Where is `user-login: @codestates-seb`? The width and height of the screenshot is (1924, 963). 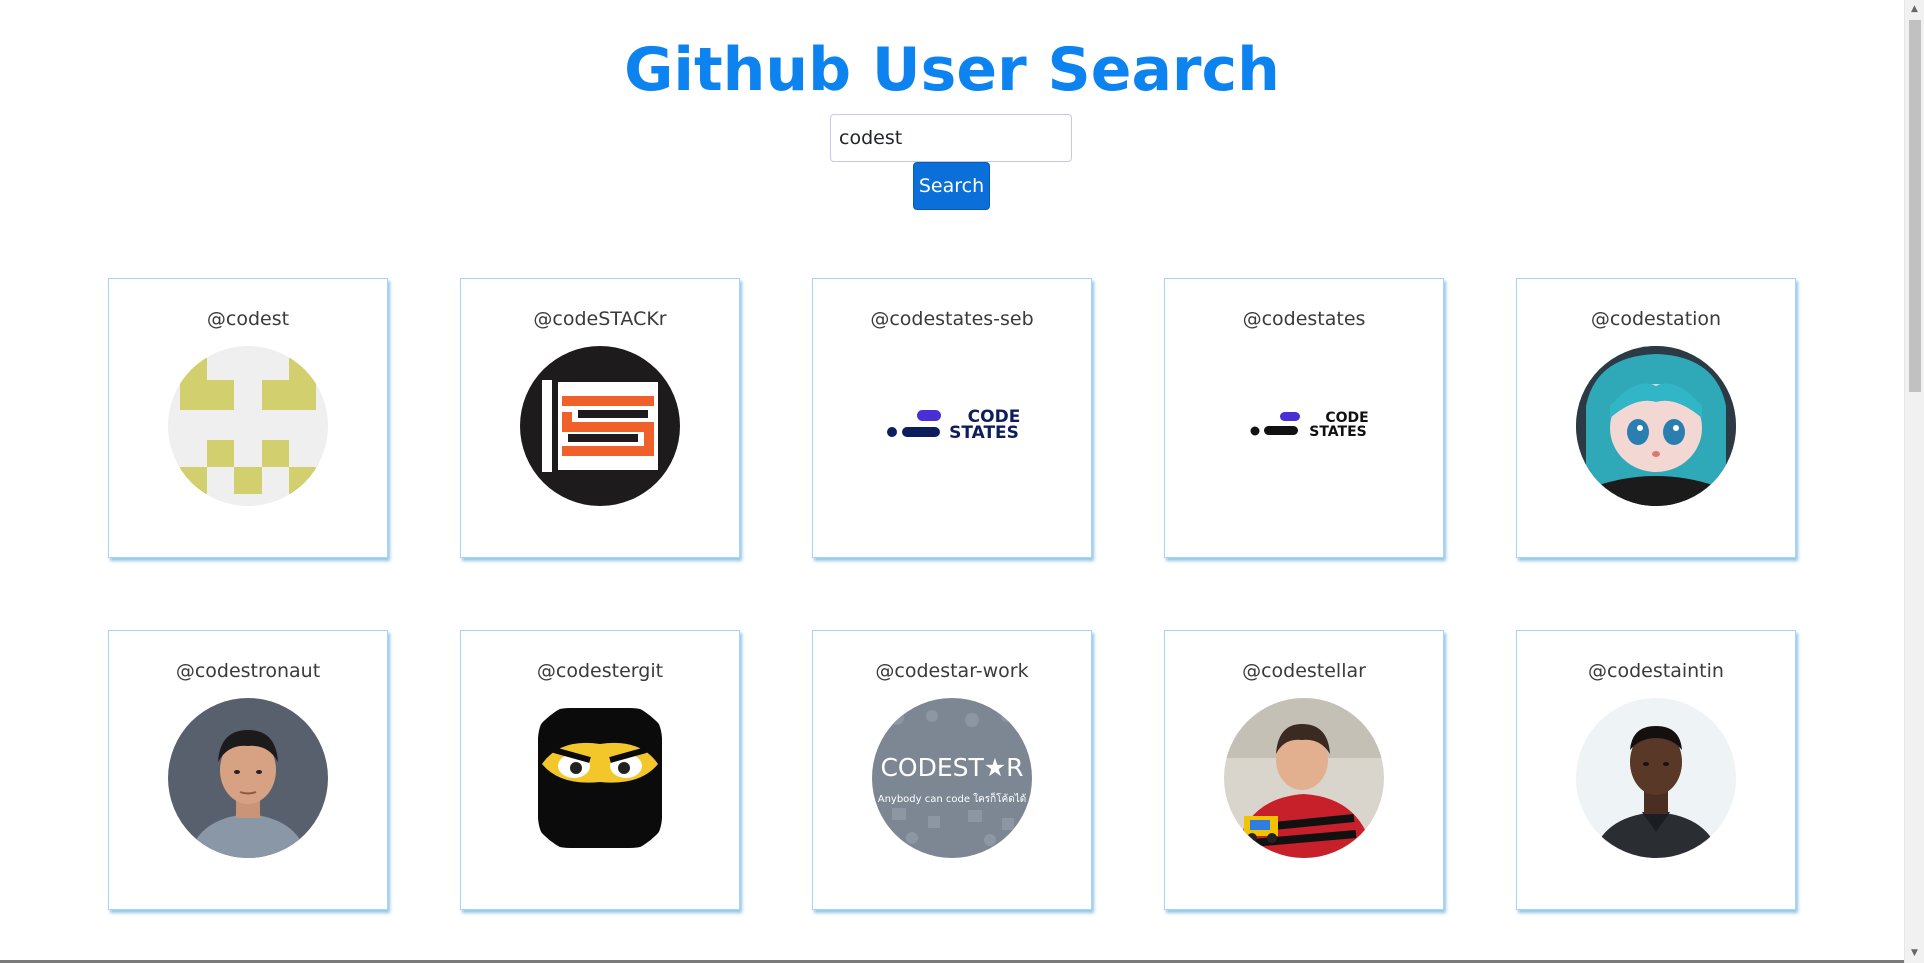
user-login: @codestates-seb is located at coordinates (952, 319).